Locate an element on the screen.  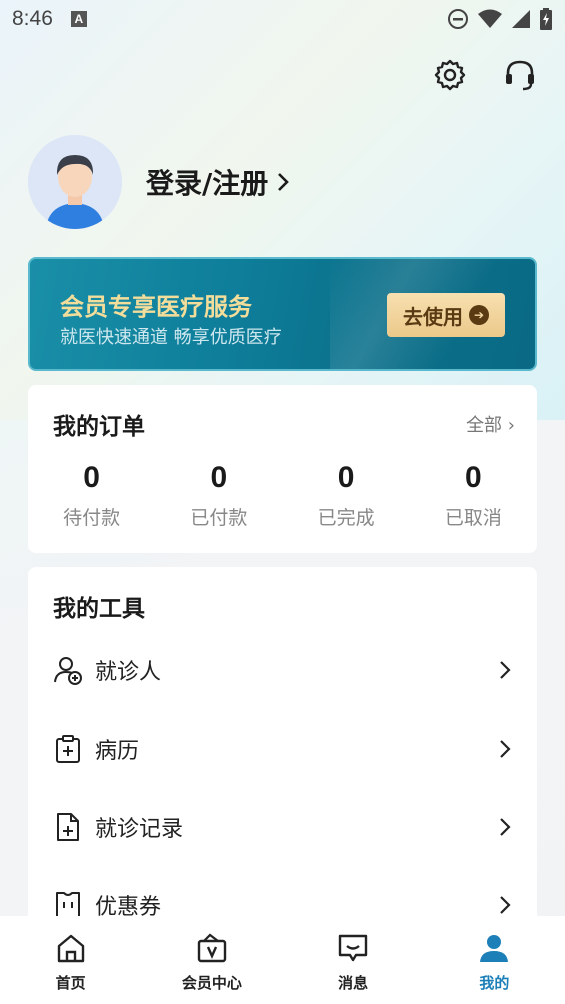
profile-header: 登录/注册 is located at coordinates (159, 182).